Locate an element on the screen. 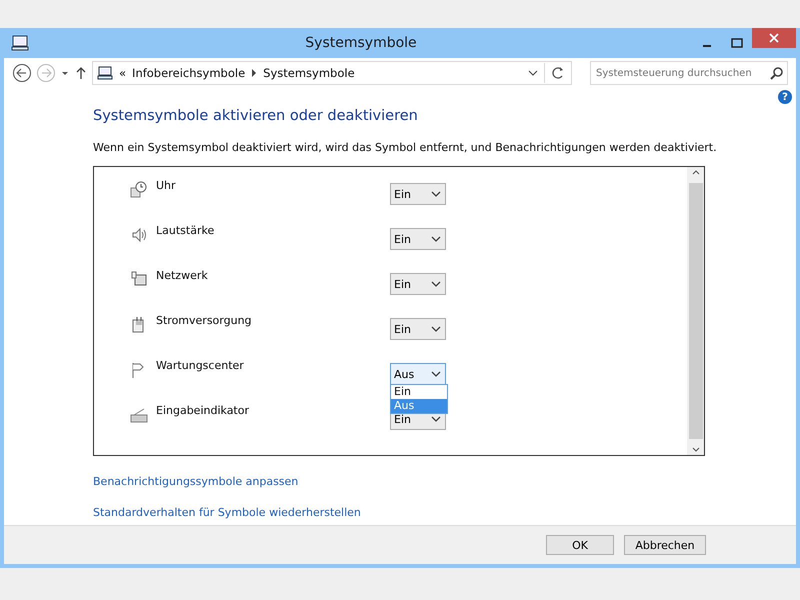 The image size is (800, 600). clock-icon is located at coordinates (139, 190).